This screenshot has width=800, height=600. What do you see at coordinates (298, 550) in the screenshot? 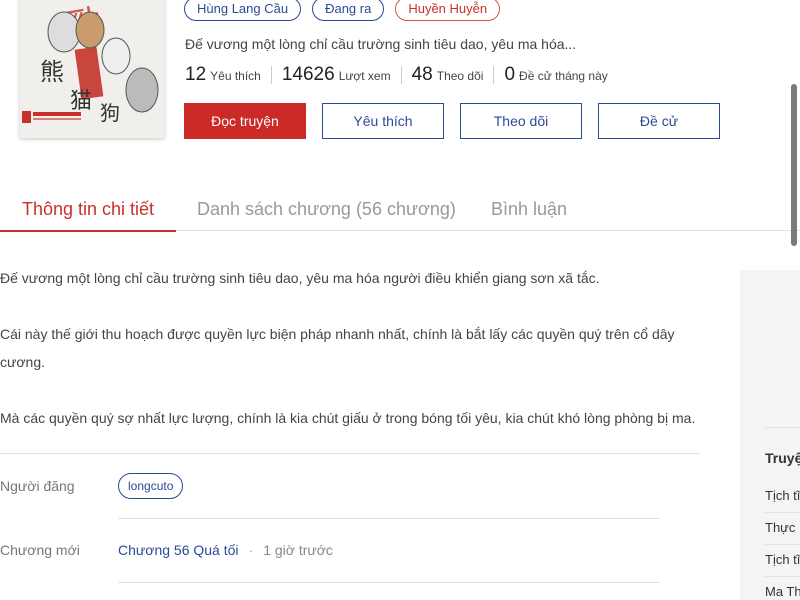
I see `latest-chapter-time: 1 giờ trước` at bounding box center [298, 550].